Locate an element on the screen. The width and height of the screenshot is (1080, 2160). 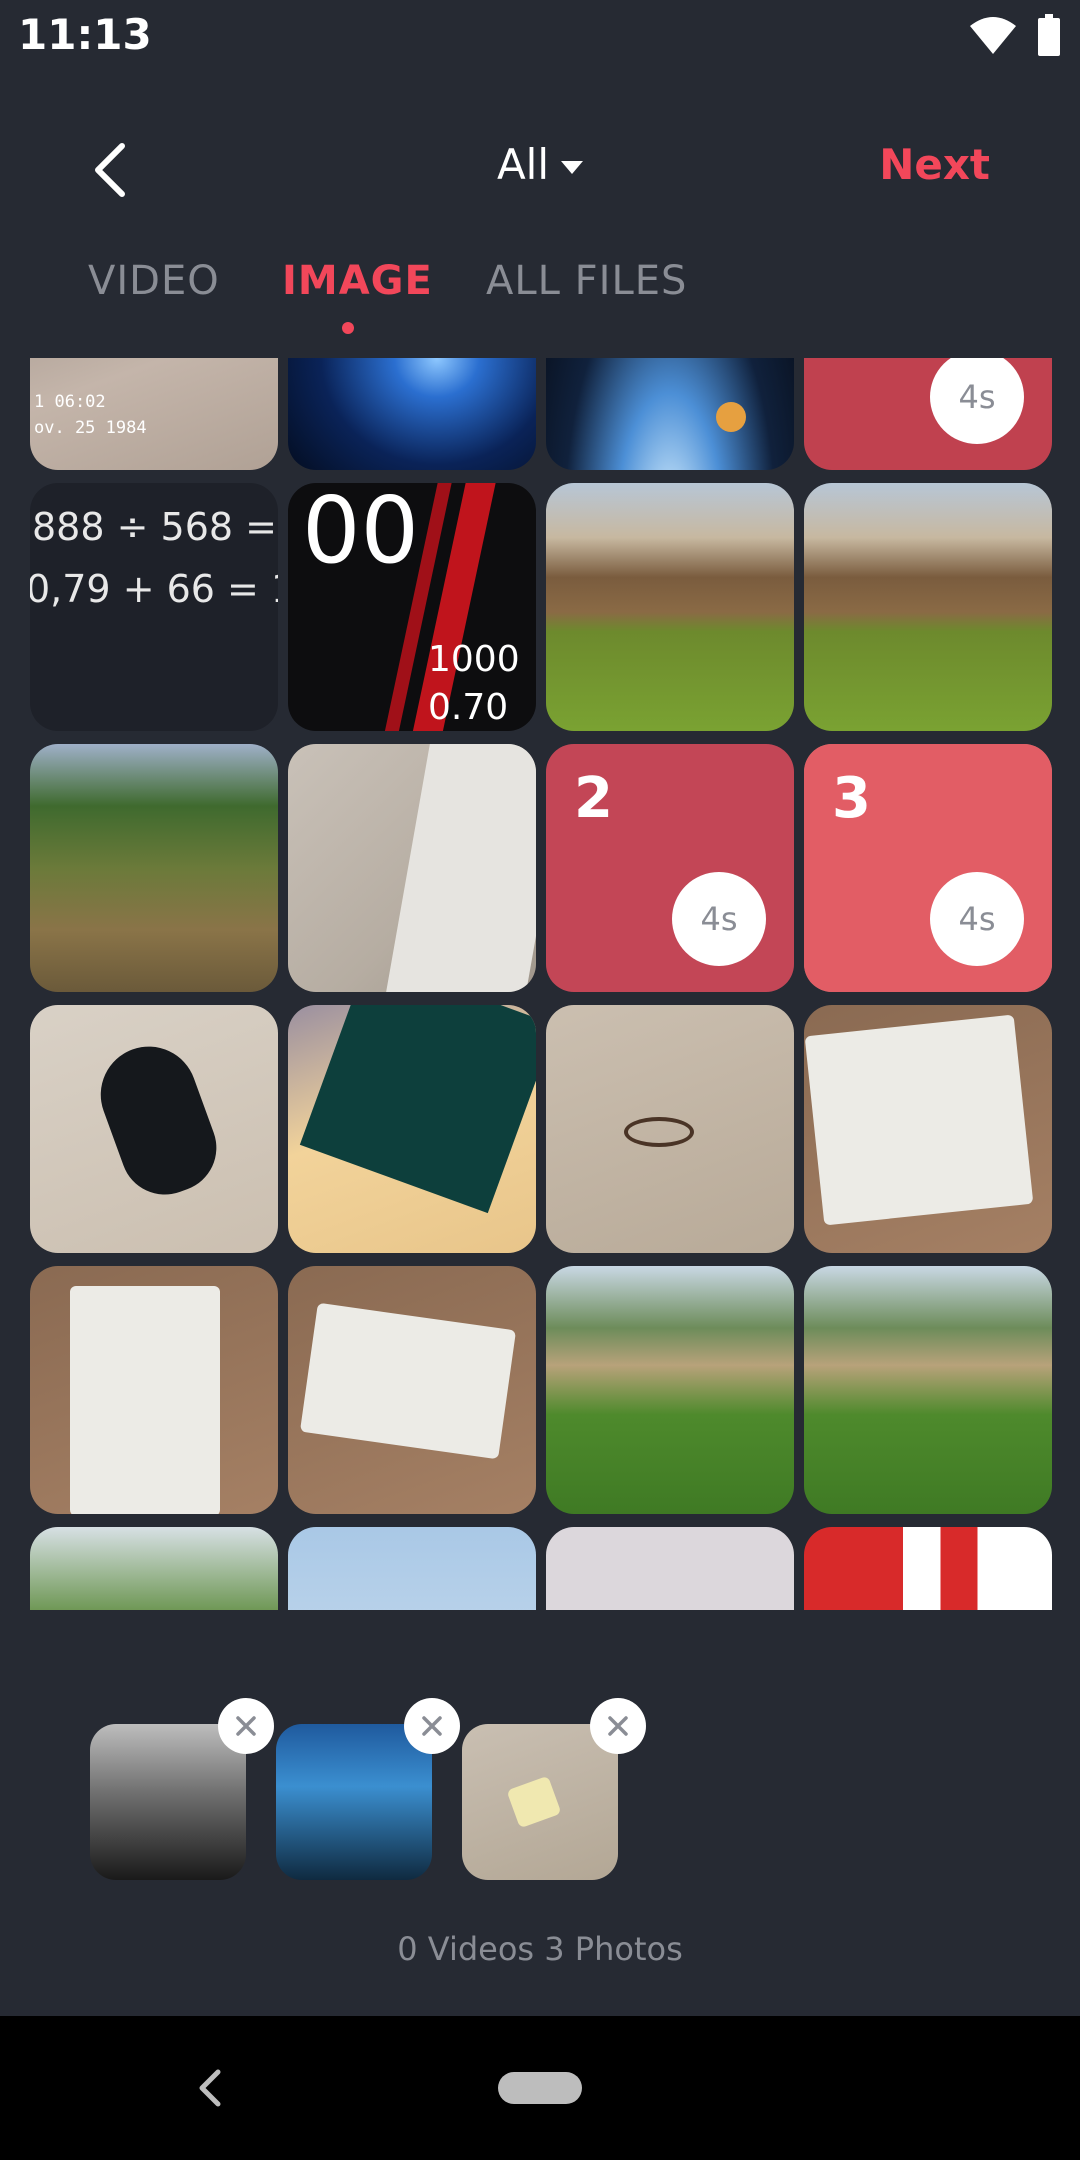
tray-item-concert is located at coordinates (182, 1789).